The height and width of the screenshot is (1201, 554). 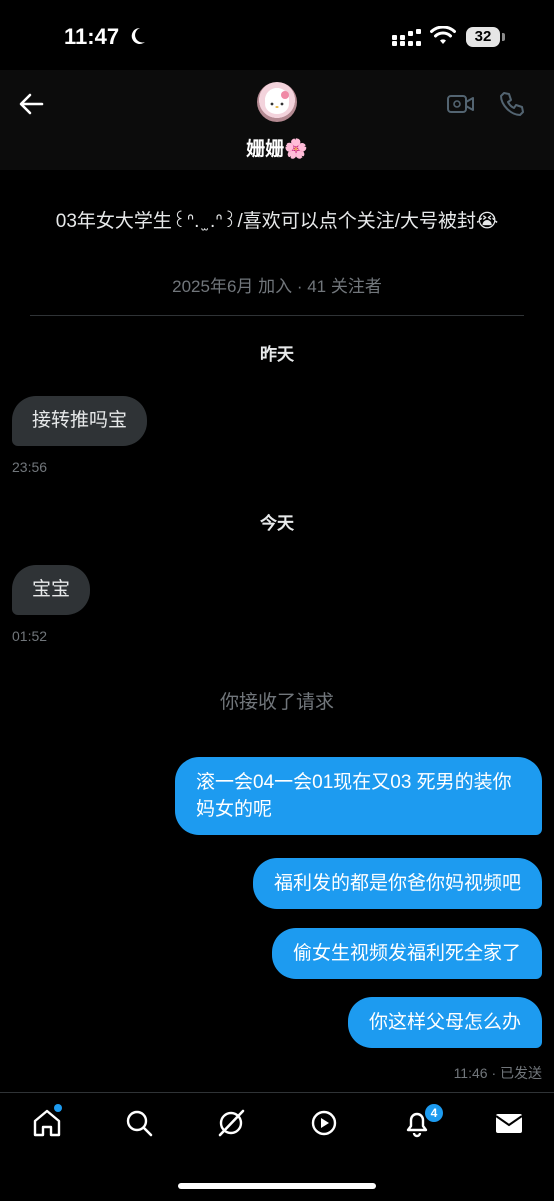 I want to click on search-icon, so click(x=139, y=1123).